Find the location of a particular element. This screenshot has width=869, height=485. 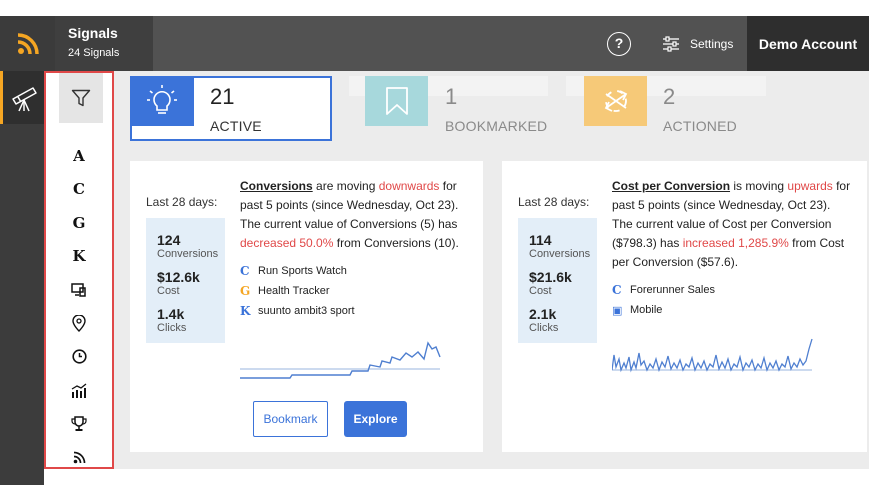

desc-text-1: are moving is located at coordinates (345, 186).